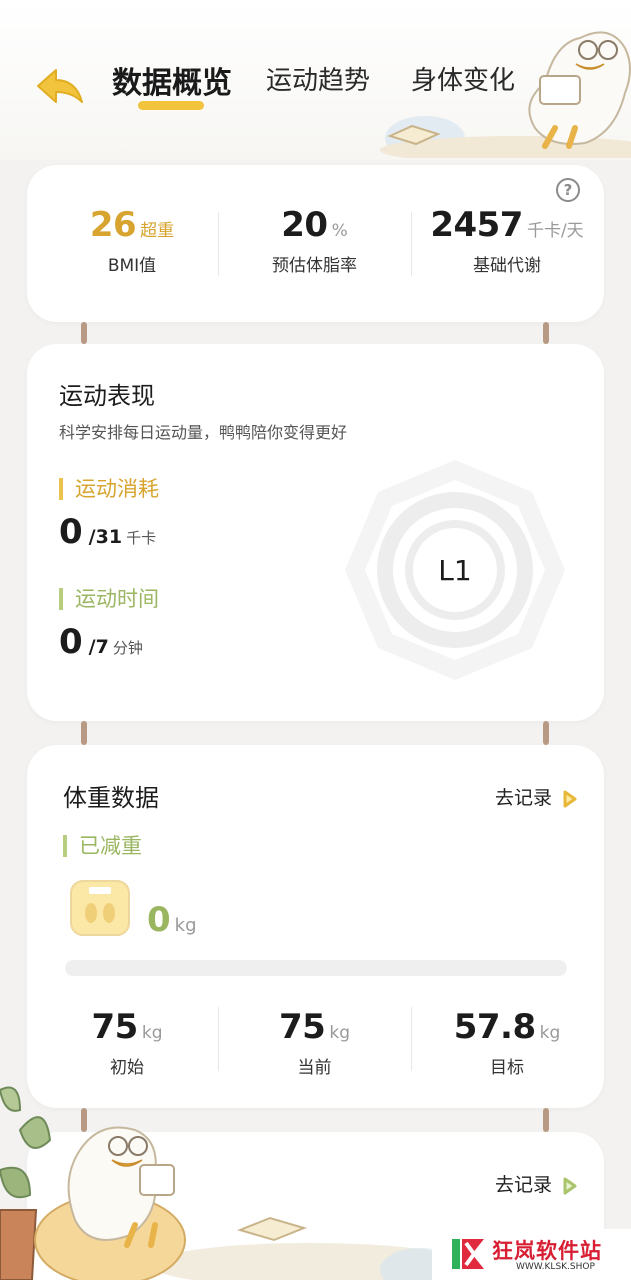  I want to click on target-weight-unit: kg, so click(550, 1033).